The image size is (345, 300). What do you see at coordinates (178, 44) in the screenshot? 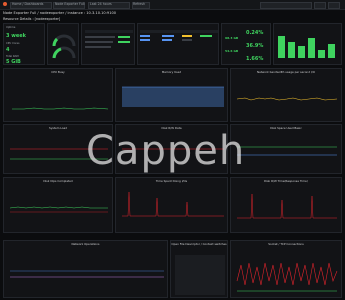
I see `partition-table-panel` at bounding box center [178, 44].